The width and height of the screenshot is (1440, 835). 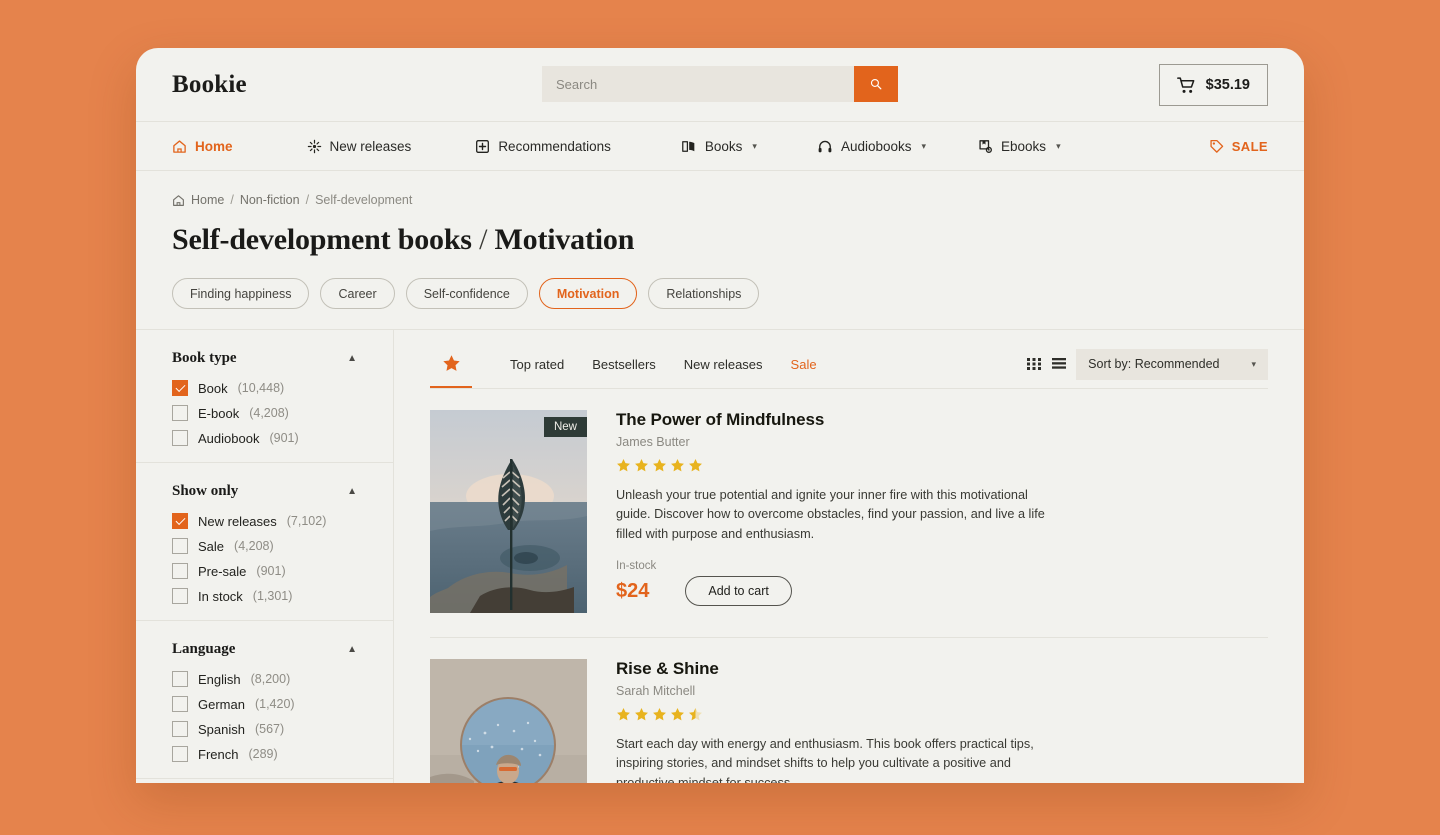 What do you see at coordinates (1154, 364) in the screenshot?
I see `sort-label: Sort by: Recommended` at bounding box center [1154, 364].